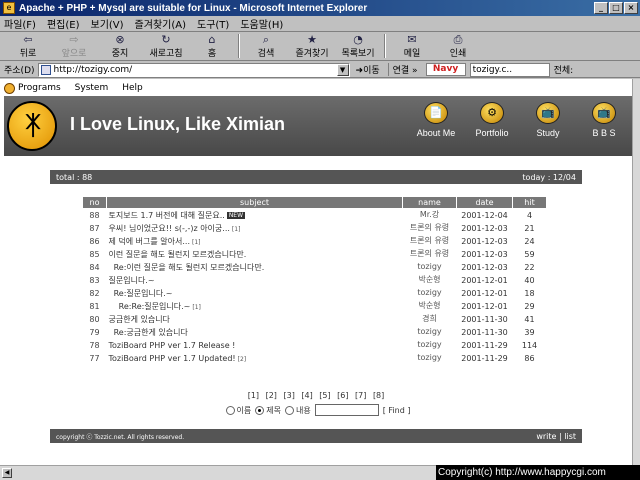 Image resolution: width=640 pixels, height=480 pixels. I want to click on address-input: http://tozigy.com/ ▼, so click(193, 69).